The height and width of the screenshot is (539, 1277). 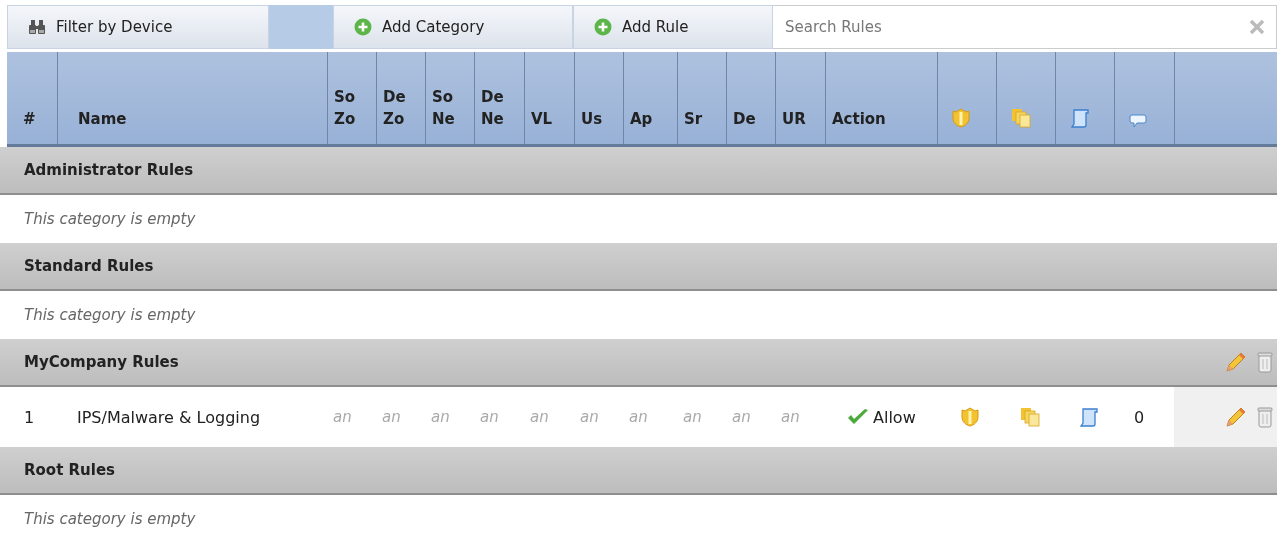 What do you see at coordinates (37, 27) in the screenshot?
I see `binoculars-icon` at bounding box center [37, 27].